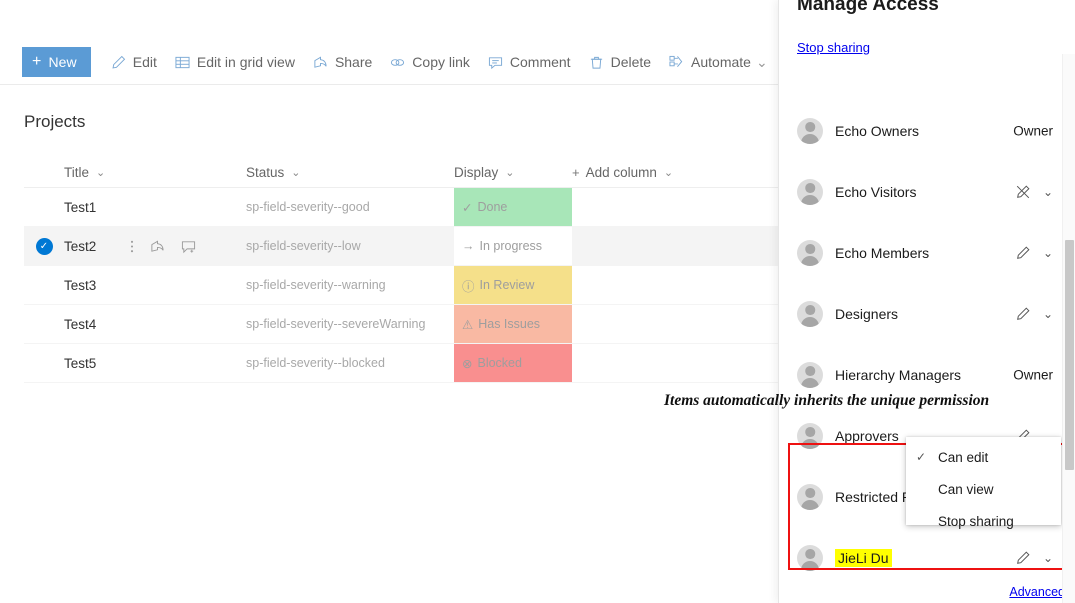  I want to click on row-display: ✓ Done, so click(513, 207).